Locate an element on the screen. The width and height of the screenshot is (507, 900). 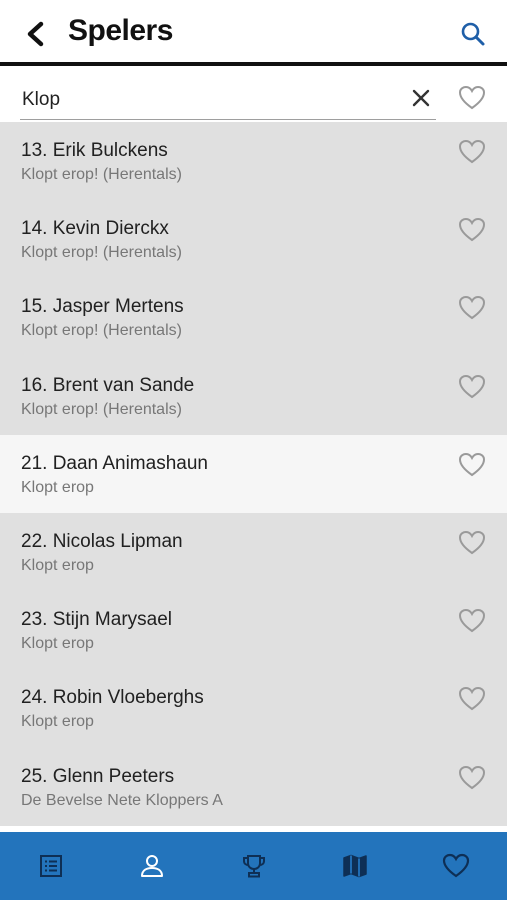
chevron-left-icon is located at coordinates (35, 34).